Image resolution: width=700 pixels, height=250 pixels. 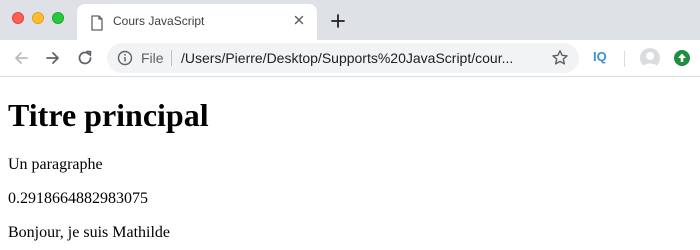 What do you see at coordinates (125, 58) in the screenshot?
I see `info-icon` at bounding box center [125, 58].